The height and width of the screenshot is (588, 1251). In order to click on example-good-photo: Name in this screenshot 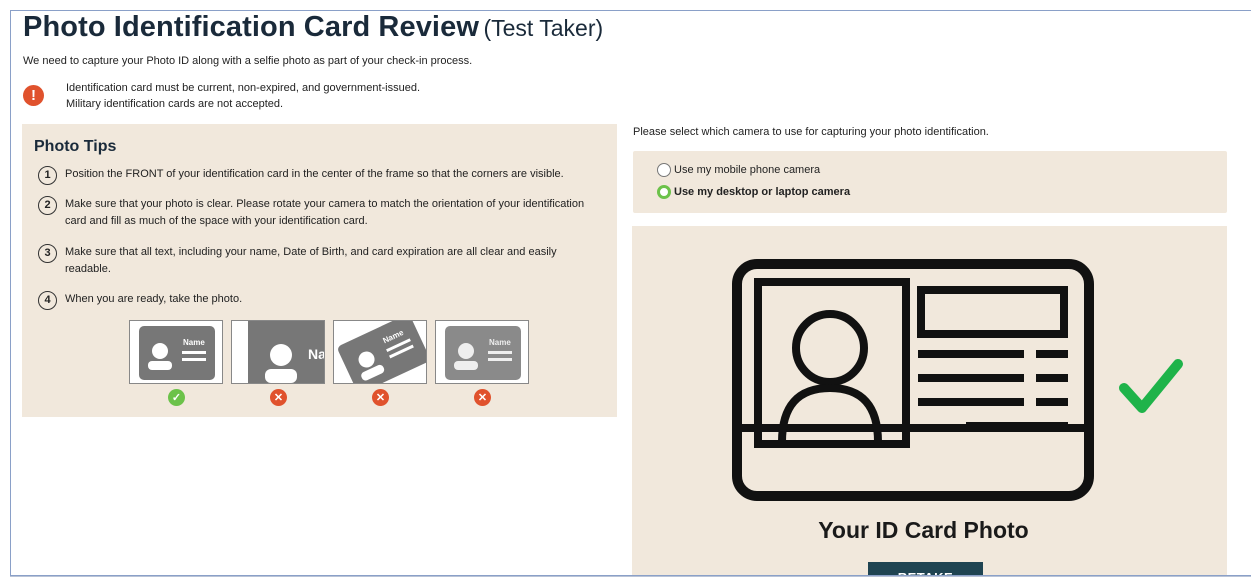, I will do `click(176, 352)`.